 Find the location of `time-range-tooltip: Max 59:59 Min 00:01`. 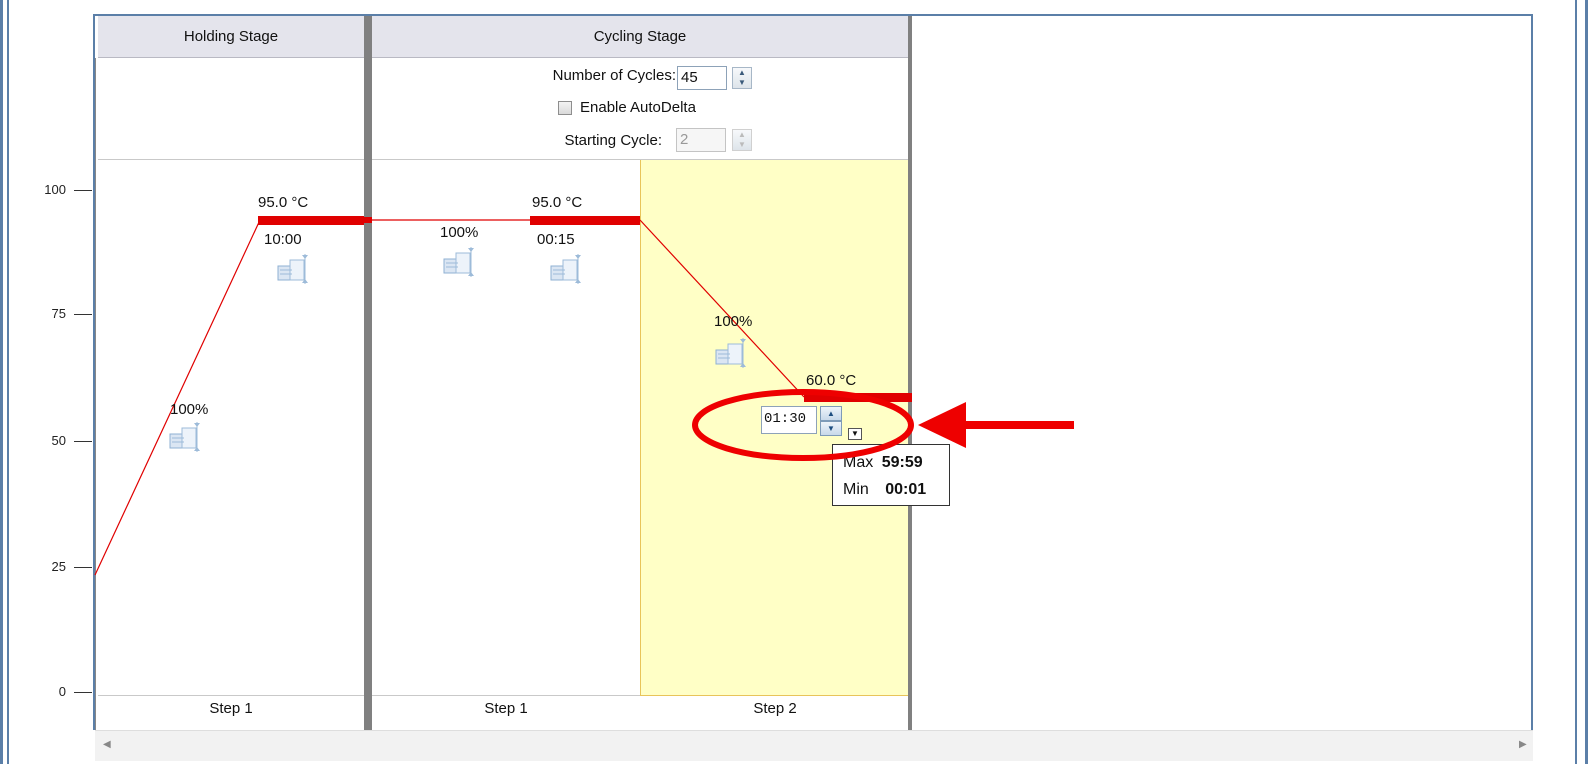

time-range-tooltip: Max 59:59 Min 00:01 is located at coordinates (891, 475).